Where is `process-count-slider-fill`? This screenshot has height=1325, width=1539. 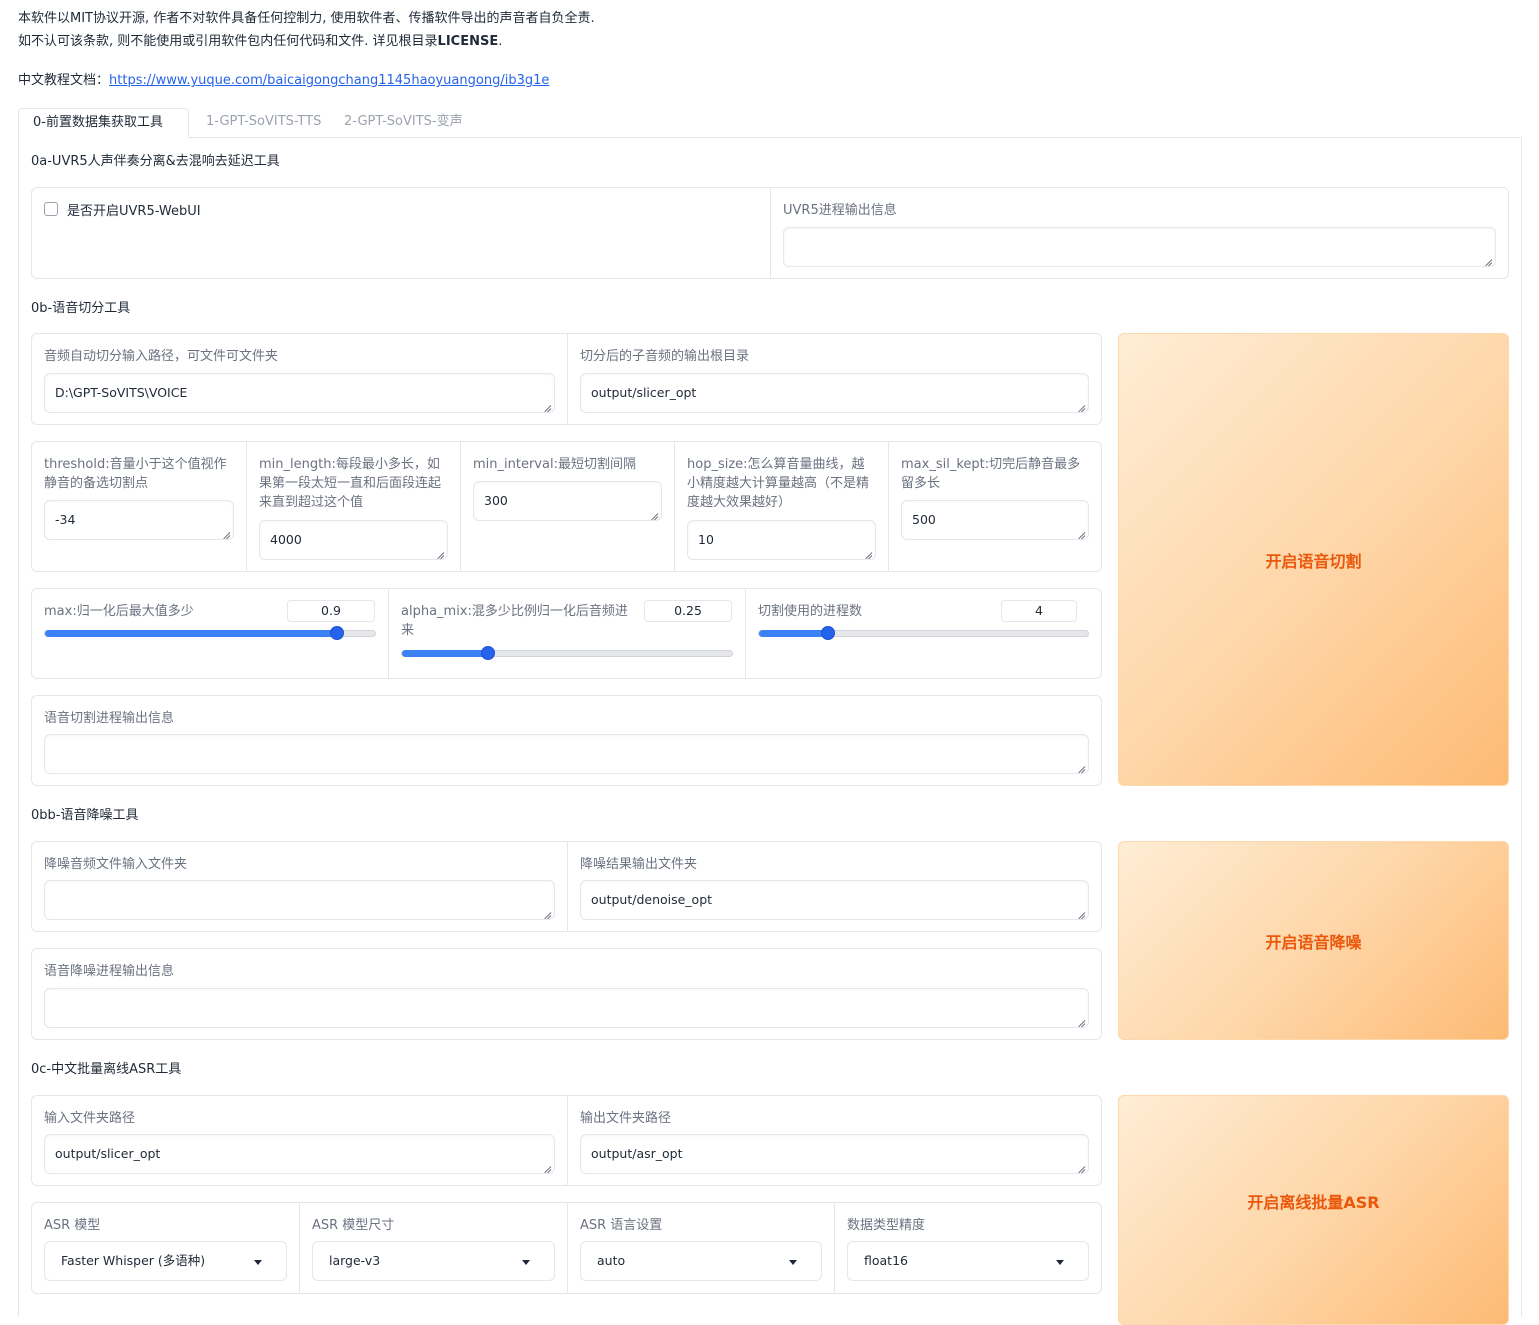 process-count-slider-fill is located at coordinates (794, 633).